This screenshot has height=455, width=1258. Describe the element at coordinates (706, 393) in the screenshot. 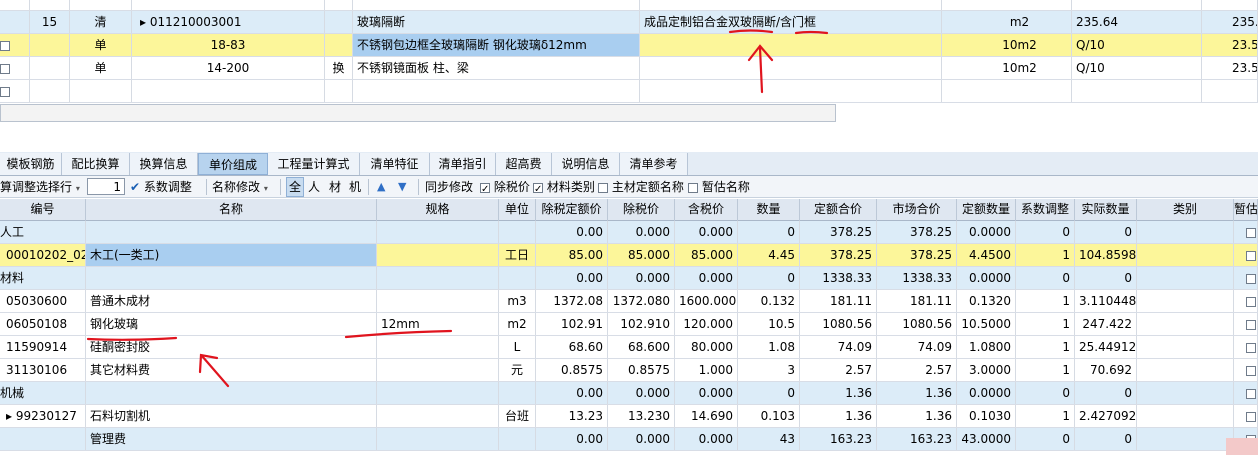

I see `tax-incl-price-cell: 0.000` at that location.